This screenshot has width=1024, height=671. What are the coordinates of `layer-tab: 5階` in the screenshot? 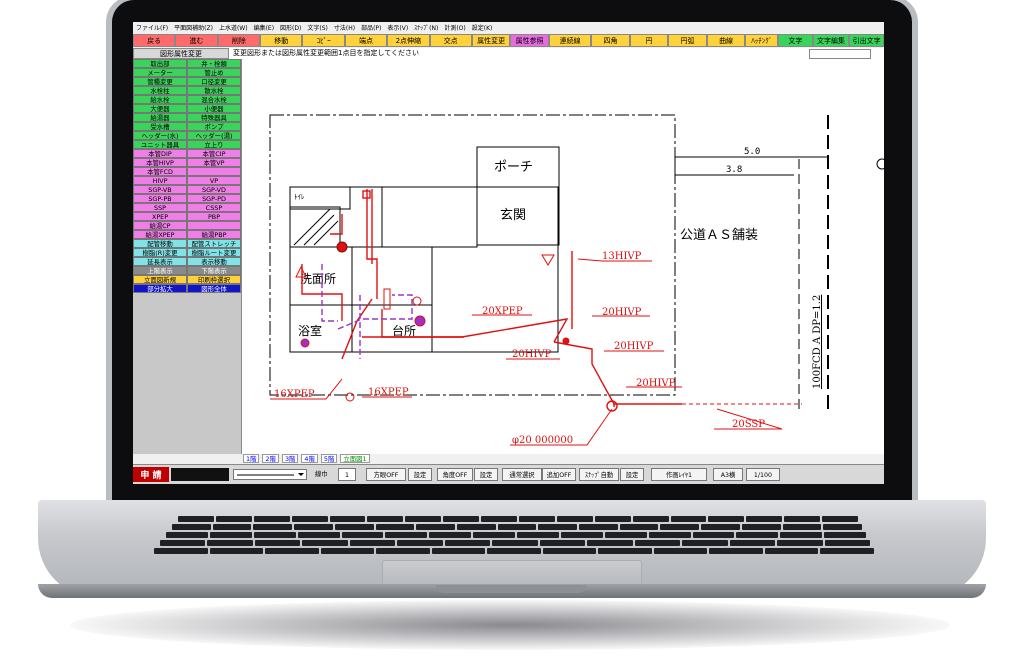 It's located at (329, 458).